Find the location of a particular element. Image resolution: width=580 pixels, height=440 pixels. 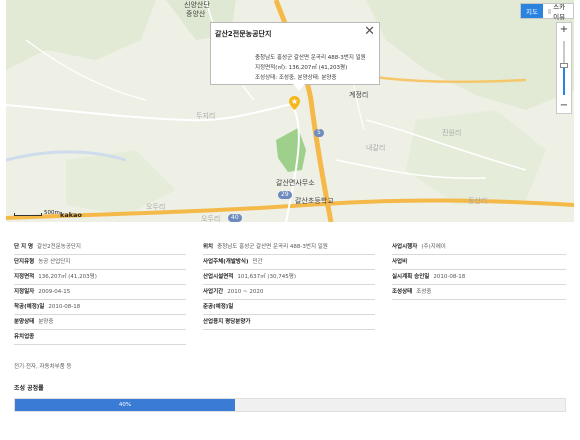

zoom-control: + − is located at coordinates (564, 68).